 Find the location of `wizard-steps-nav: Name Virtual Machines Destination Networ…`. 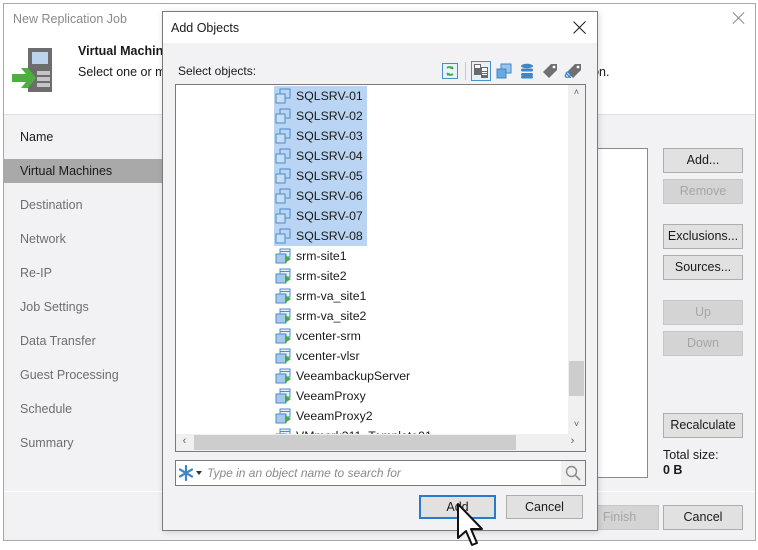

wizard-steps-nav: Name Virtual Machines Destination Networ… is located at coordinates (83, 304).